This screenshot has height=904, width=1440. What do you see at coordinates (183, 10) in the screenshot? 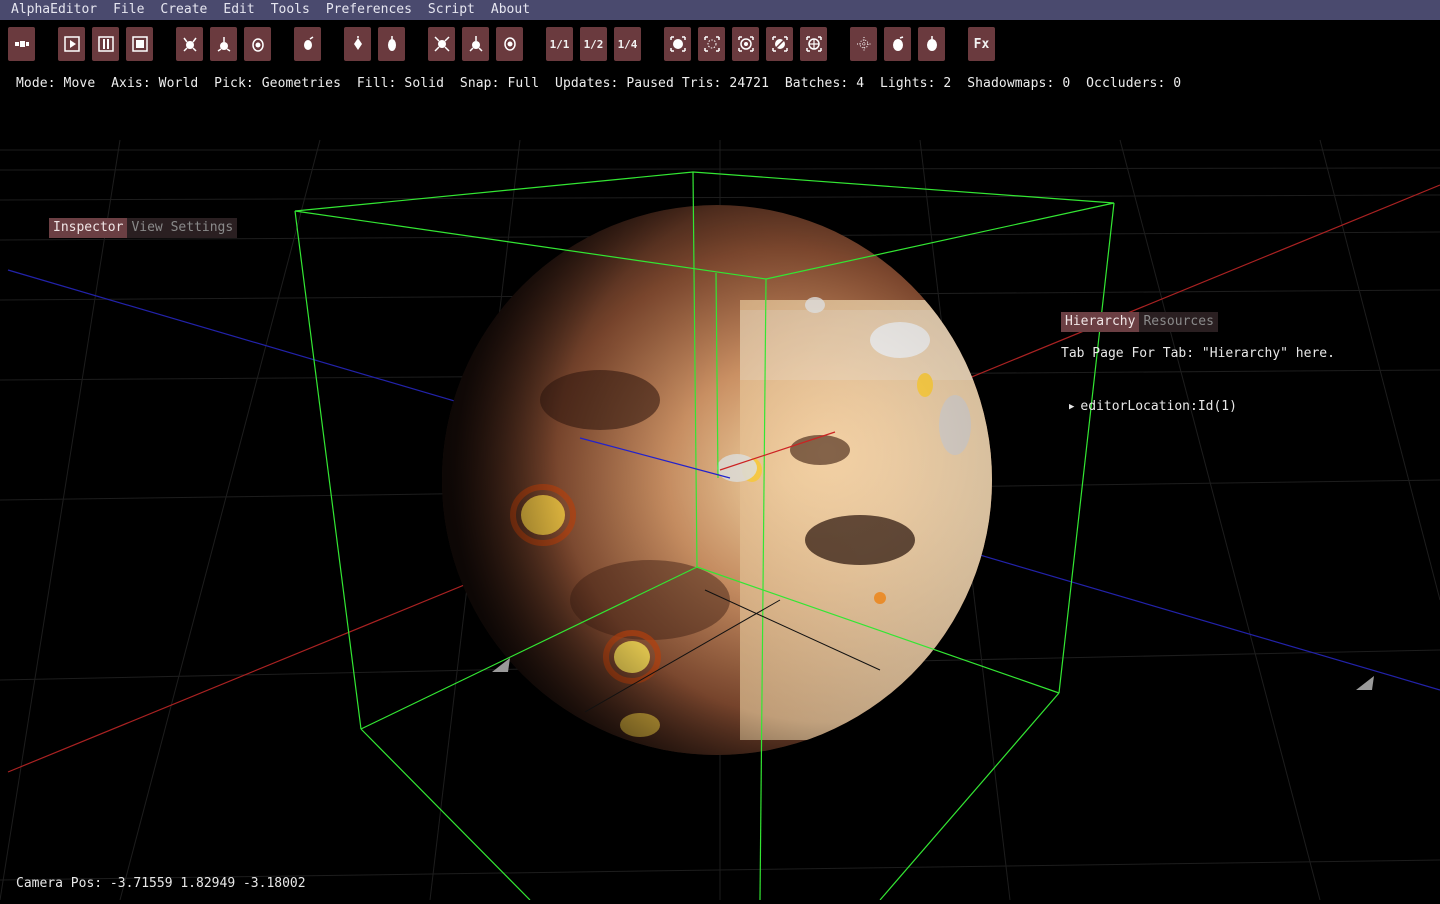
I see `menu-create: Create` at bounding box center [183, 10].